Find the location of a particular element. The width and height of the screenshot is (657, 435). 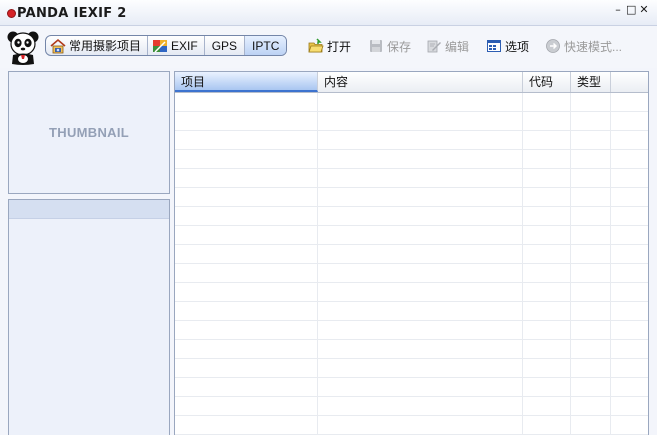

column-header-type: 类型 is located at coordinates (591, 82).